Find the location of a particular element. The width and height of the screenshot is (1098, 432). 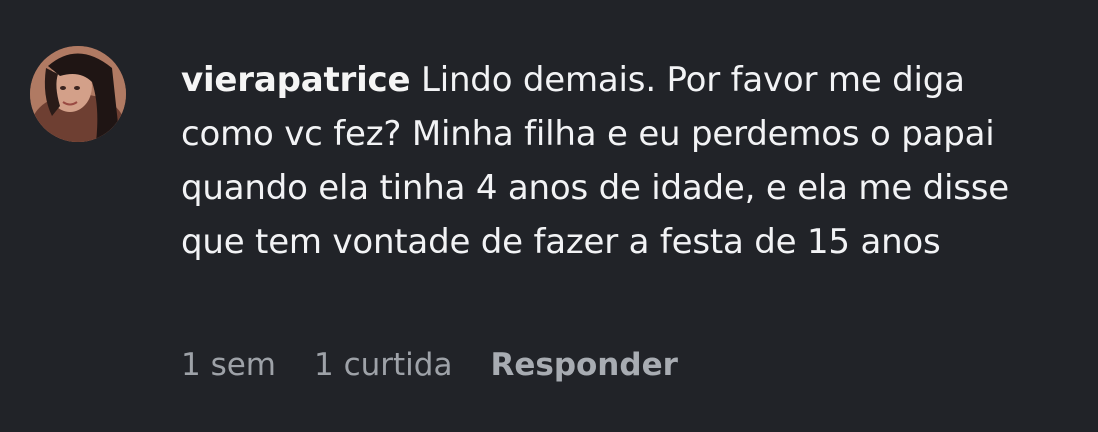

avatar-photo is located at coordinates (78, 94).